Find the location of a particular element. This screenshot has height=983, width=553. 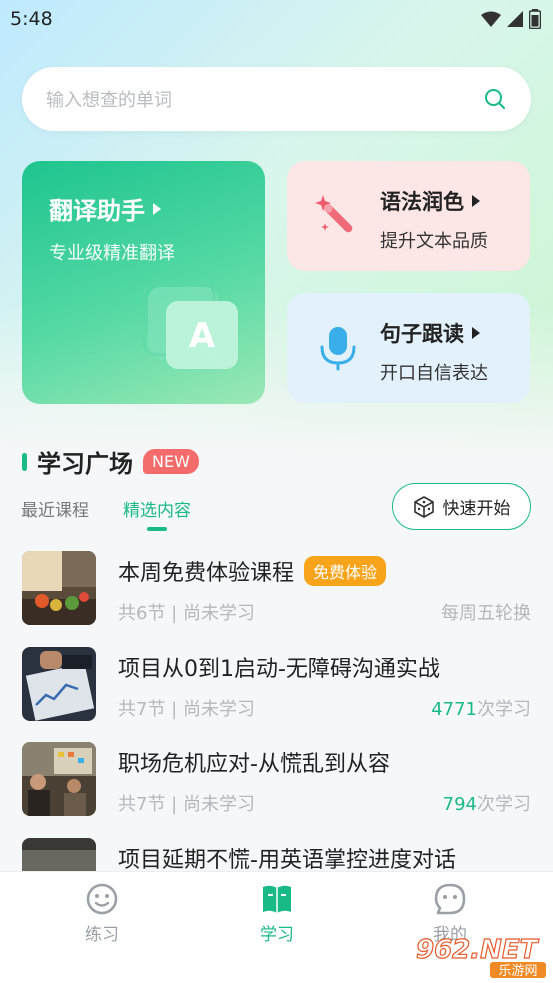

nav-practice: 练习 is located at coordinates (102, 913).